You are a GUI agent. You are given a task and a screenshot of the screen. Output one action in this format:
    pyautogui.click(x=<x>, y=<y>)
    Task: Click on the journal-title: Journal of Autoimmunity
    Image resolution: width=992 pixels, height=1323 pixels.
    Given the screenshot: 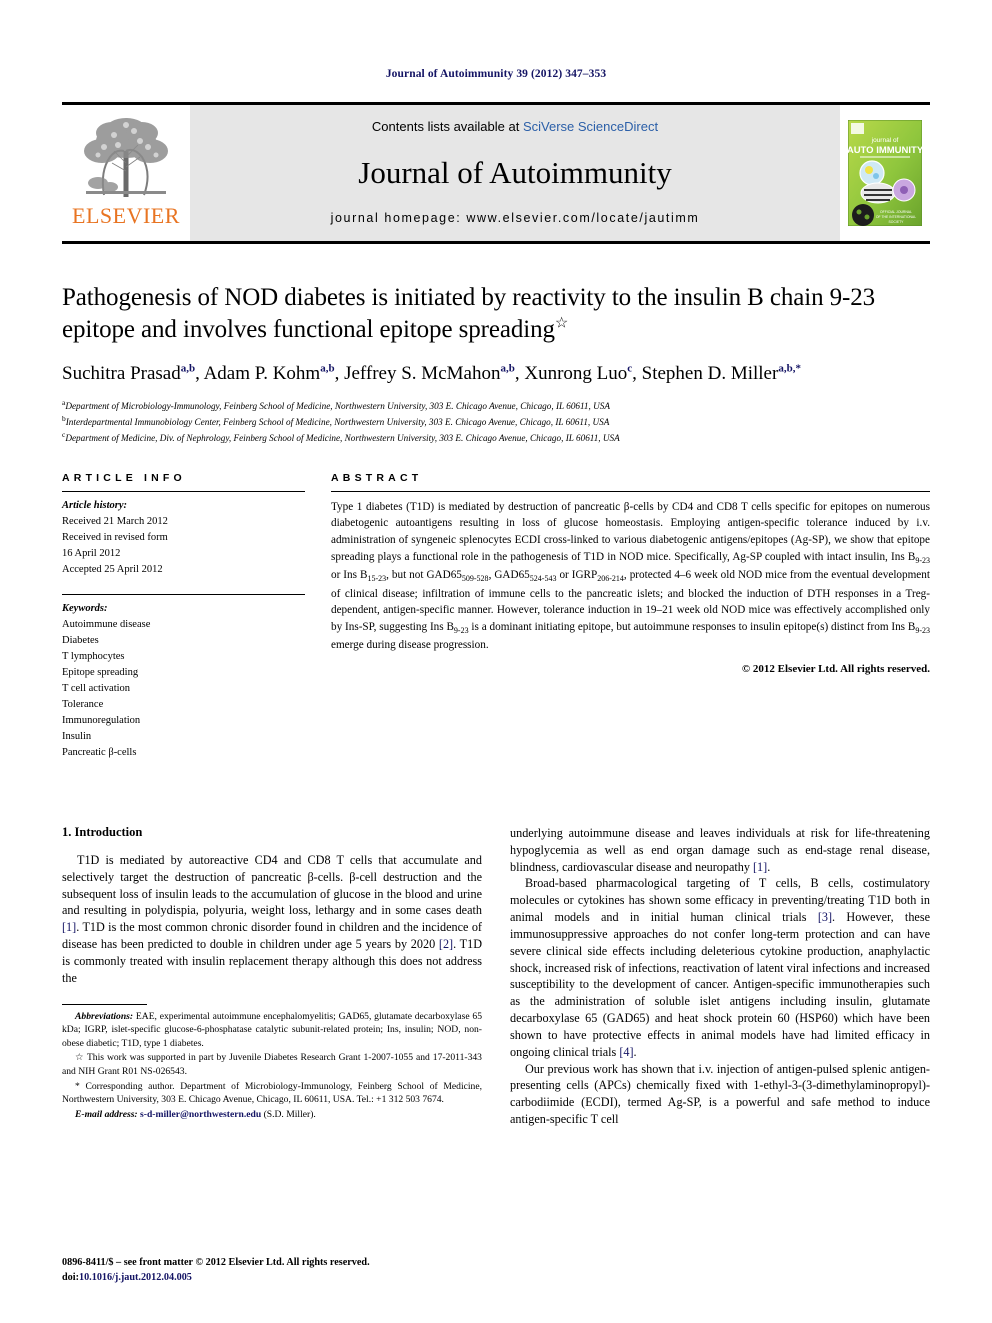 What is the action you would take?
    pyautogui.click(x=515, y=172)
    